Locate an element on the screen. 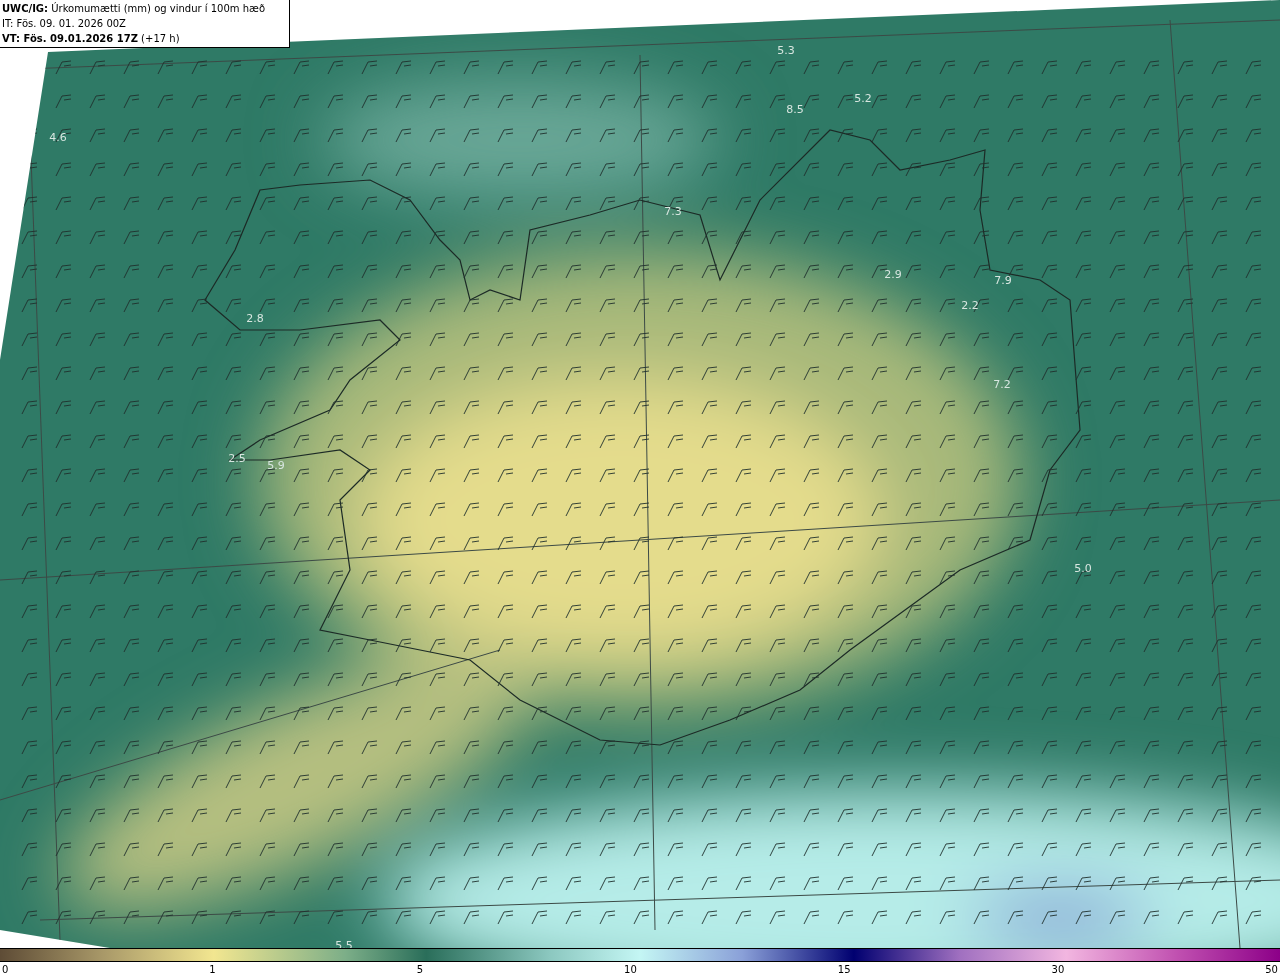 The image size is (1280, 978). map-value-label: 7.3 is located at coordinates (673, 211).